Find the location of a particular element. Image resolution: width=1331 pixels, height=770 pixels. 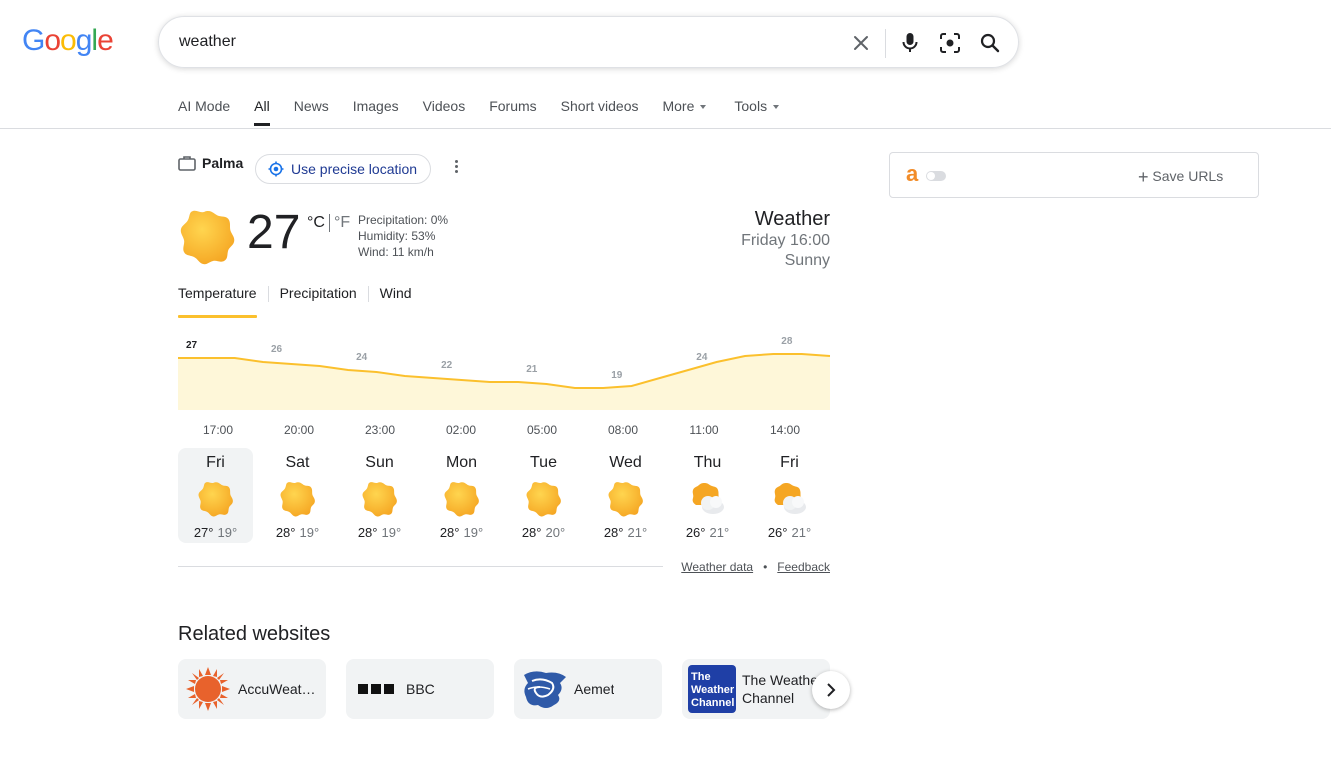

day-name: Fri is located at coordinates (215, 462).